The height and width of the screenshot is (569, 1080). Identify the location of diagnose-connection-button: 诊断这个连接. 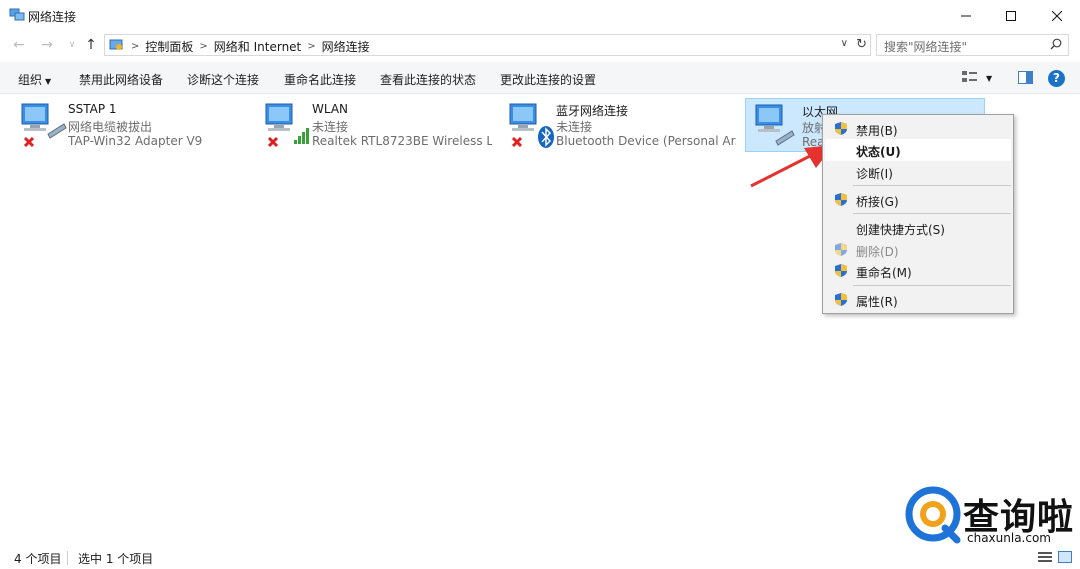
(223, 79).